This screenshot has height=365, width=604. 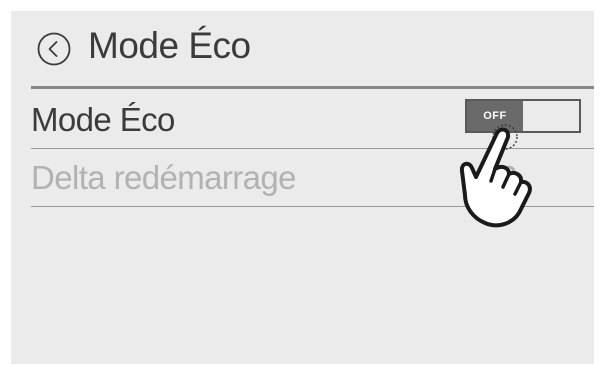 What do you see at coordinates (508, 177) in the screenshot?
I see `delta-restart-value: 2` at bounding box center [508, 177].